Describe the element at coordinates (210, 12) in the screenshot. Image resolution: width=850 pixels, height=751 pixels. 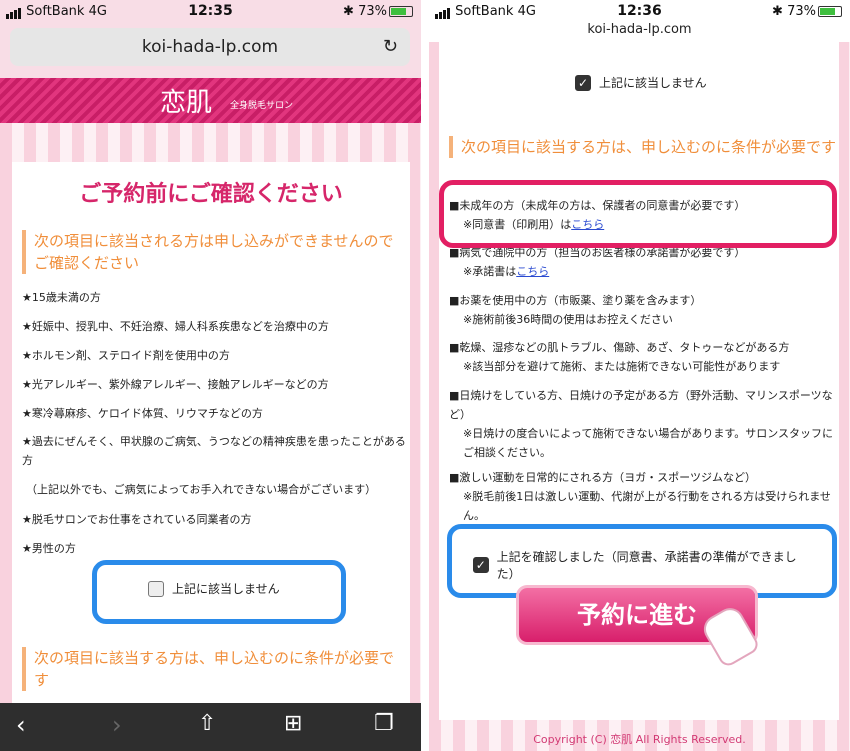
I see `status-bar: SoftBank 4G 12:35 ✱ 73%` at that location.